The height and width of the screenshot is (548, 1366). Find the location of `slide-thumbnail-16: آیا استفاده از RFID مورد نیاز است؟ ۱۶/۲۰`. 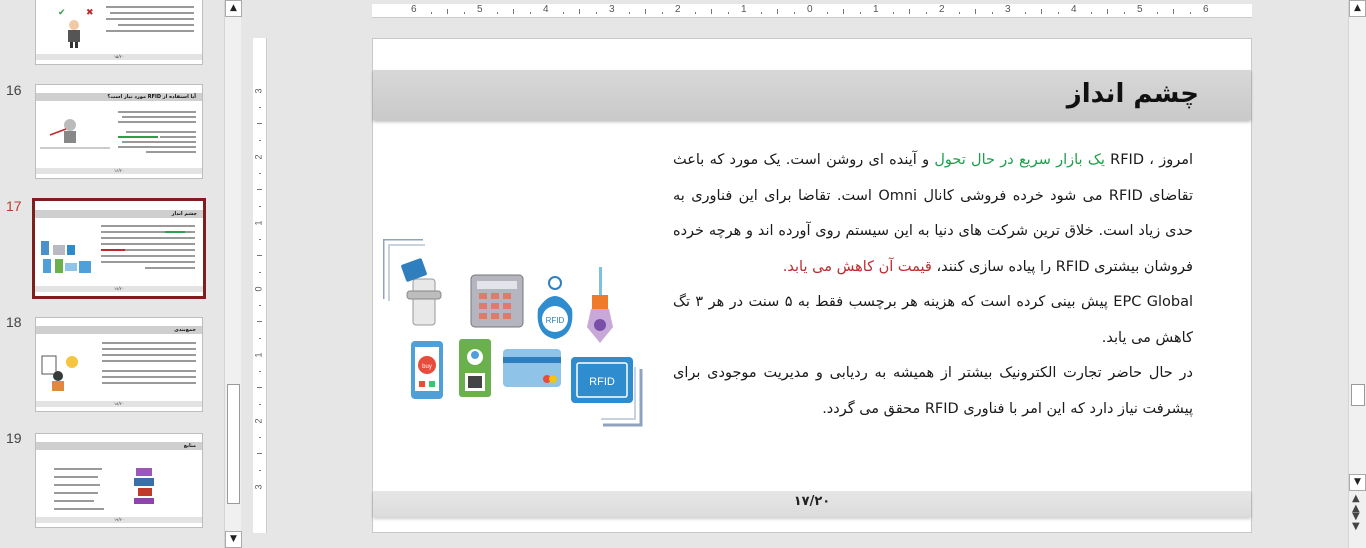

slide-thumbnail-16: آیا استفاده از RFID مورد نیاز است؟ ۱۶/۲۰ is located at coordinates (119, 131).